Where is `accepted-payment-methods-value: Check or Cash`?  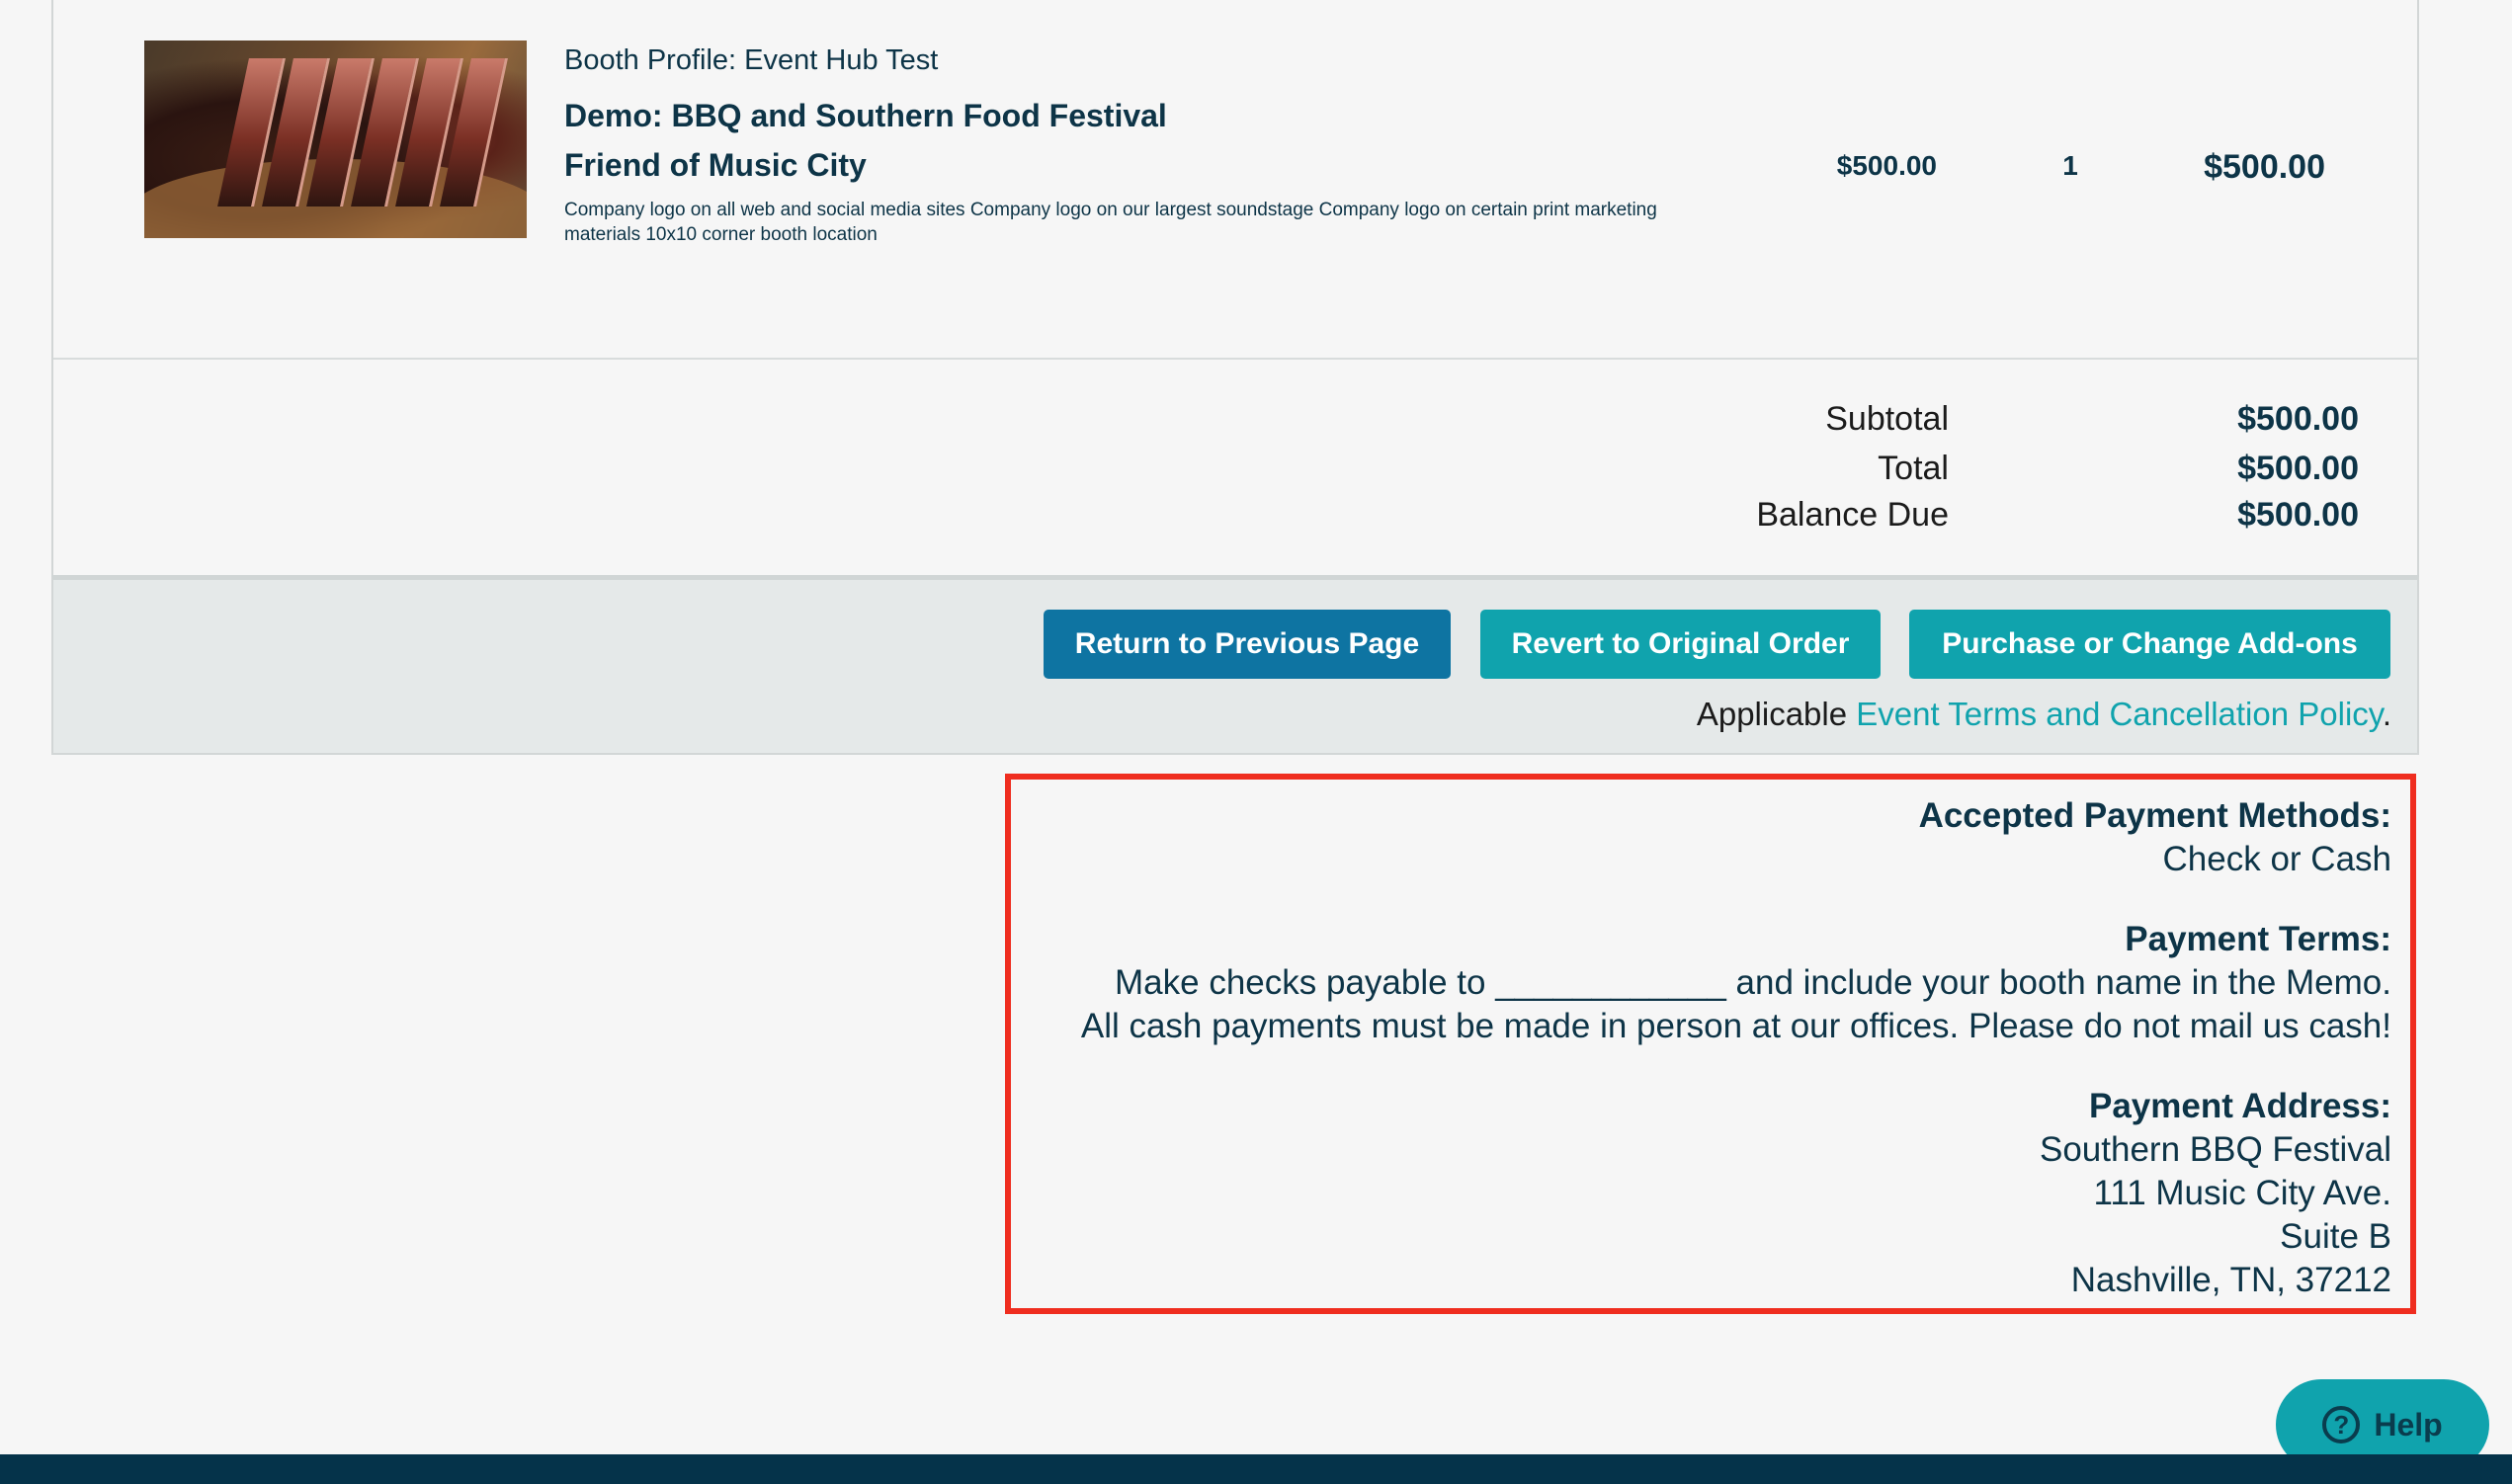 accepted-payment-methods-value: Check or Cash is located at coordinates (2276, 859).